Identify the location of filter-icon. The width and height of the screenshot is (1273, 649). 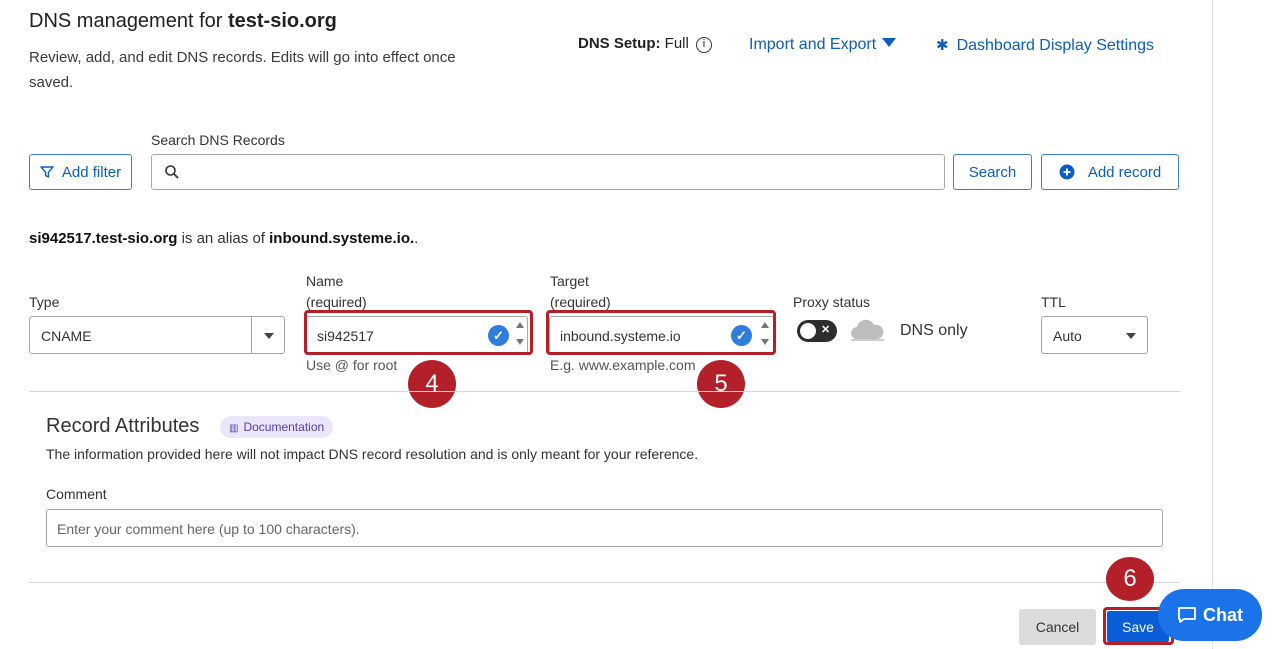
(47, 172).